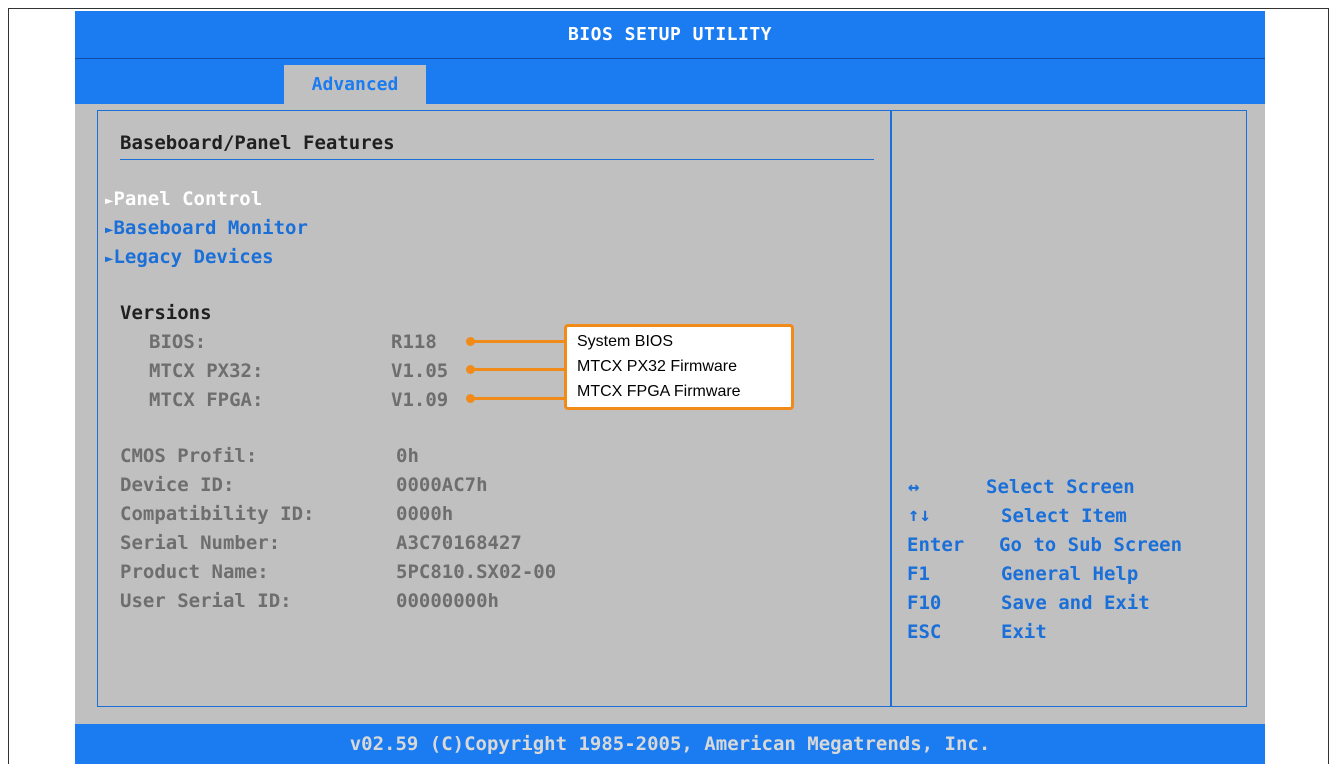  Describe the element at coordinates (189, 456) in the screenshot. I see `info-label-cmos: CMOS Profil:` at that location.